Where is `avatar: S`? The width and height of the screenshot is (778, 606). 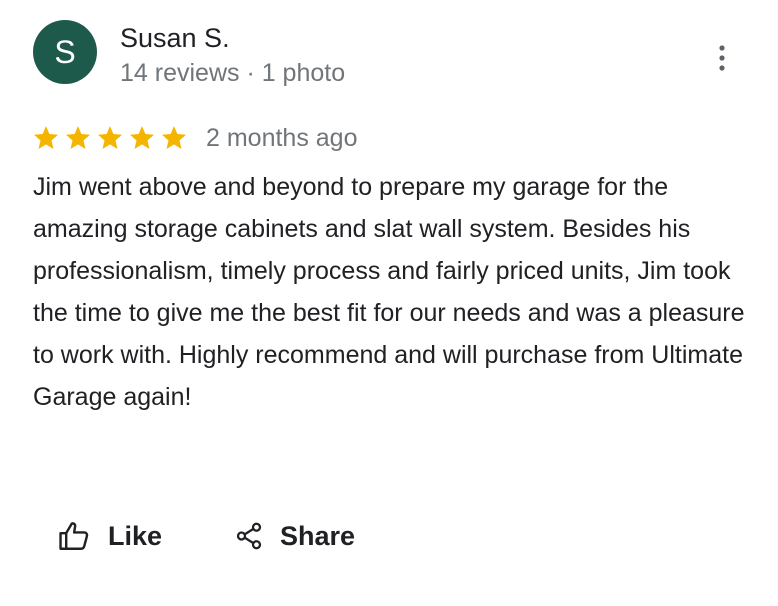 avatar: S is located at coordinates (65, 52).